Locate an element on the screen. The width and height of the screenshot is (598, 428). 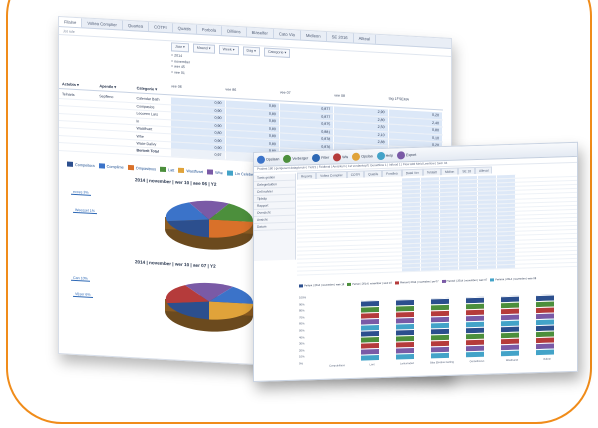
filter-button-3: Dag ▾ is located at coordinates (251, 51).